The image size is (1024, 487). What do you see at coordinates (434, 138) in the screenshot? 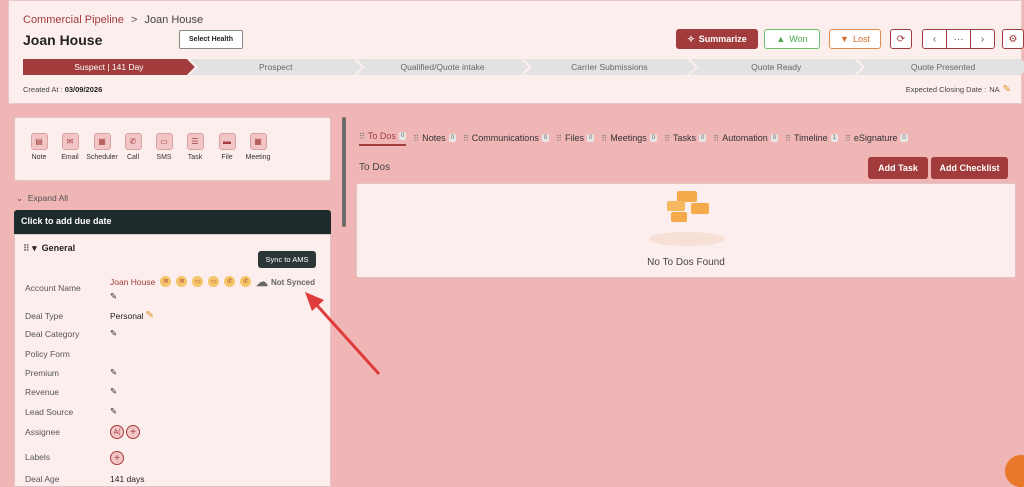
I see `tab-notes: ⠿ Notes 0` at bounding box center [434, 138].